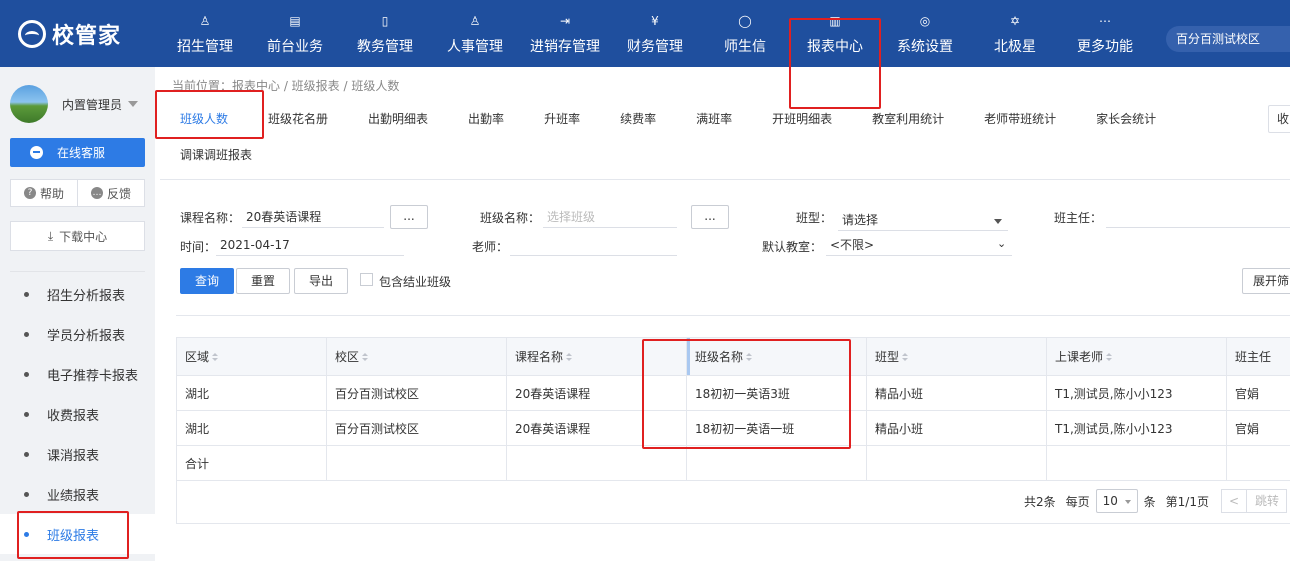 This screenshot has width=1290, height=561. I want to click on user-menu: 内置管理员, so click(74, 104).